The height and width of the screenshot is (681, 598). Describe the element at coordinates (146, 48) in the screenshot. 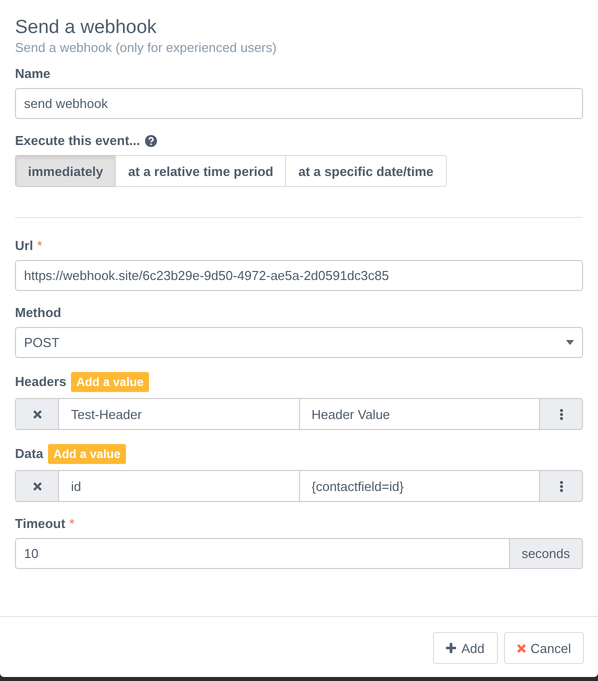

I see `dialog-subtitle: Send a webhook (only for experienced users)` at that location.